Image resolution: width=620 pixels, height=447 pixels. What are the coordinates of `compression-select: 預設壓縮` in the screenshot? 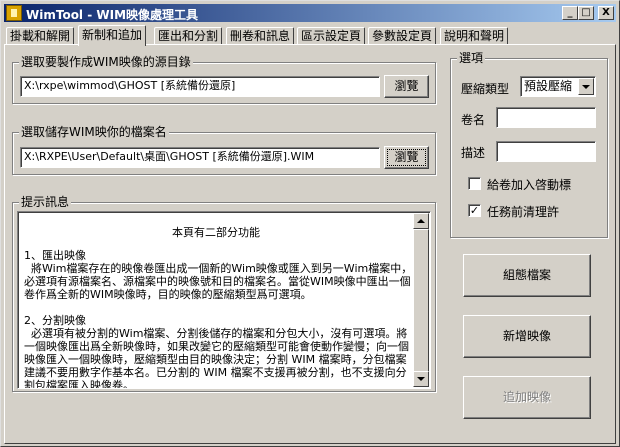 It's located at (558, 86).